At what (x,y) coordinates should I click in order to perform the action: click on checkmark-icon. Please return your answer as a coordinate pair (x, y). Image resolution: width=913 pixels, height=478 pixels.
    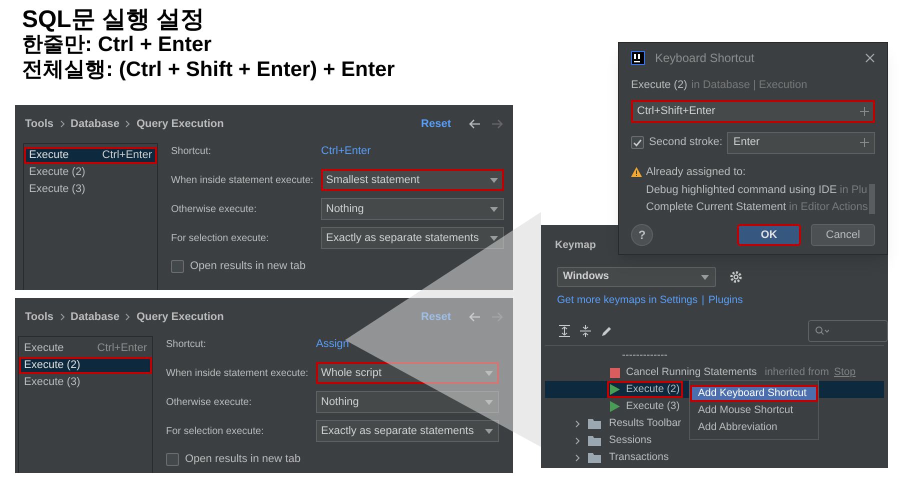
    Looking at the image, I should click on (637, 142).